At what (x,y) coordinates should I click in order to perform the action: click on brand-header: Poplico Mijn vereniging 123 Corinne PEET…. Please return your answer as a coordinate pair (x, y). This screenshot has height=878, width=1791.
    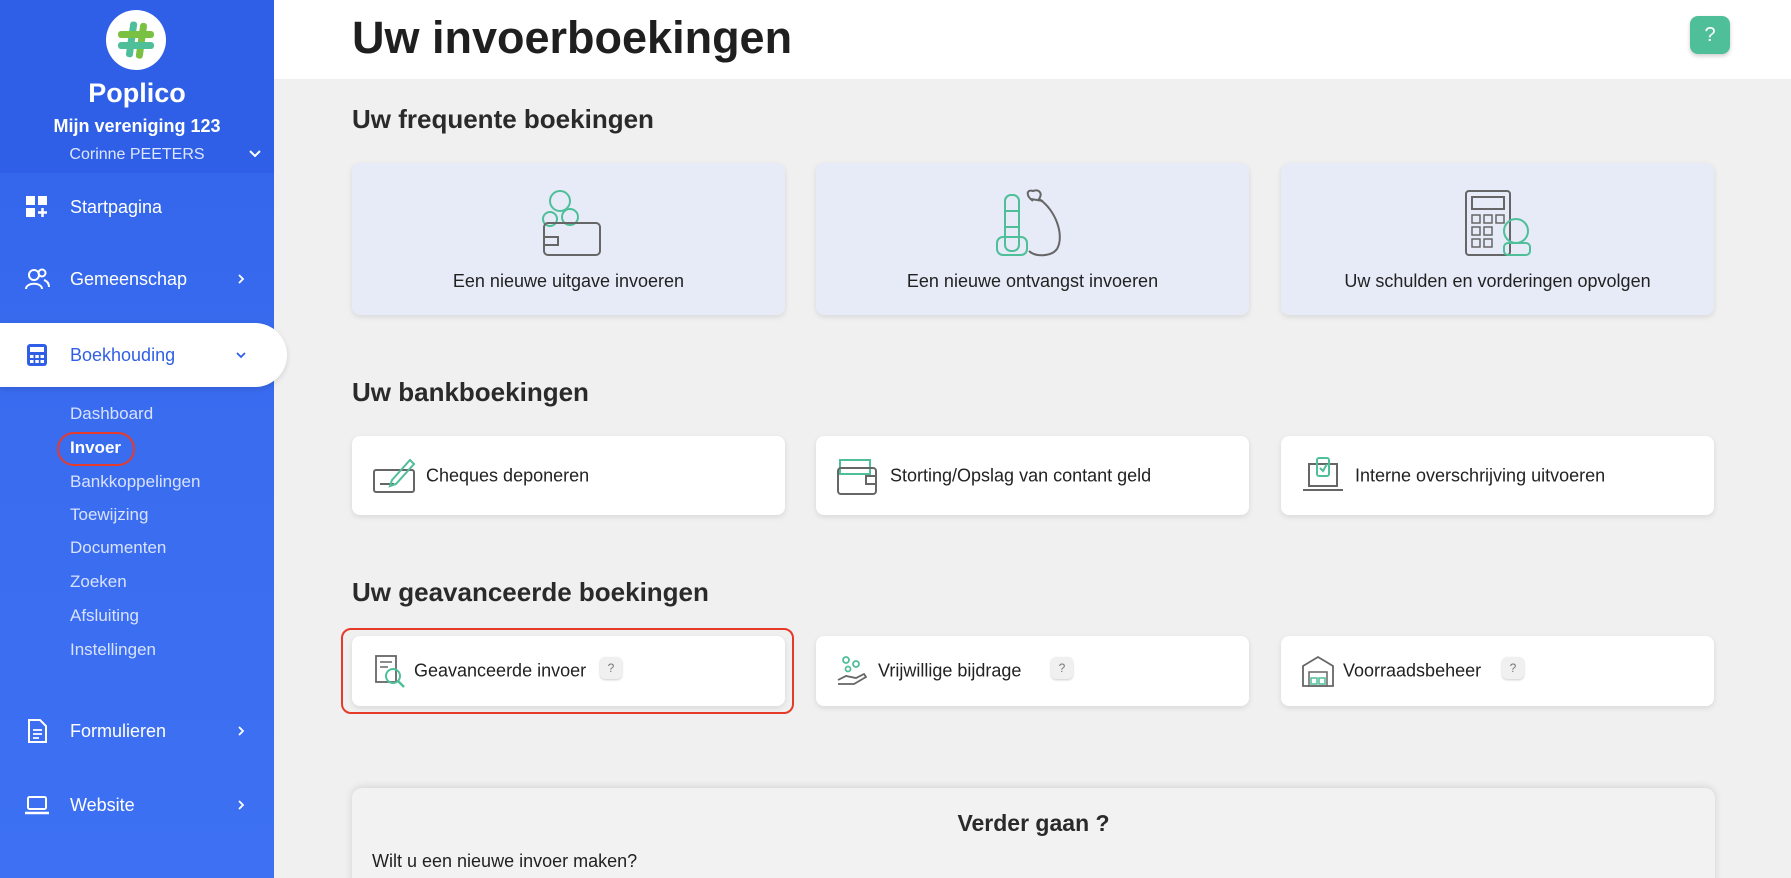
    Looking at the image, I should click on (137, 86).